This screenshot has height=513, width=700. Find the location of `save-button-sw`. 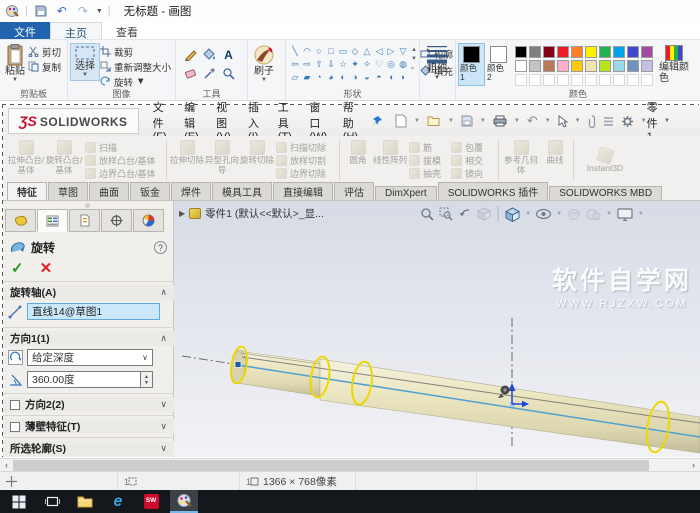

save-button-sw is located at coordinates (467, 121).